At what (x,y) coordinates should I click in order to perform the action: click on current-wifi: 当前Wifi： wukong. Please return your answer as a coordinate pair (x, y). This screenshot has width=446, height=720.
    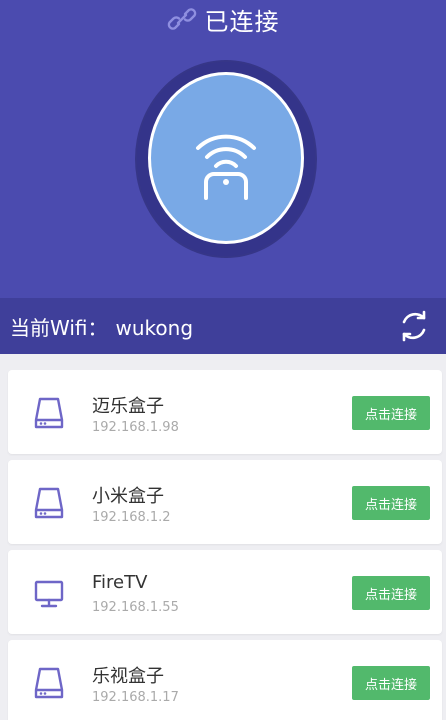
    Looking at the image, I should click on (101, 326).